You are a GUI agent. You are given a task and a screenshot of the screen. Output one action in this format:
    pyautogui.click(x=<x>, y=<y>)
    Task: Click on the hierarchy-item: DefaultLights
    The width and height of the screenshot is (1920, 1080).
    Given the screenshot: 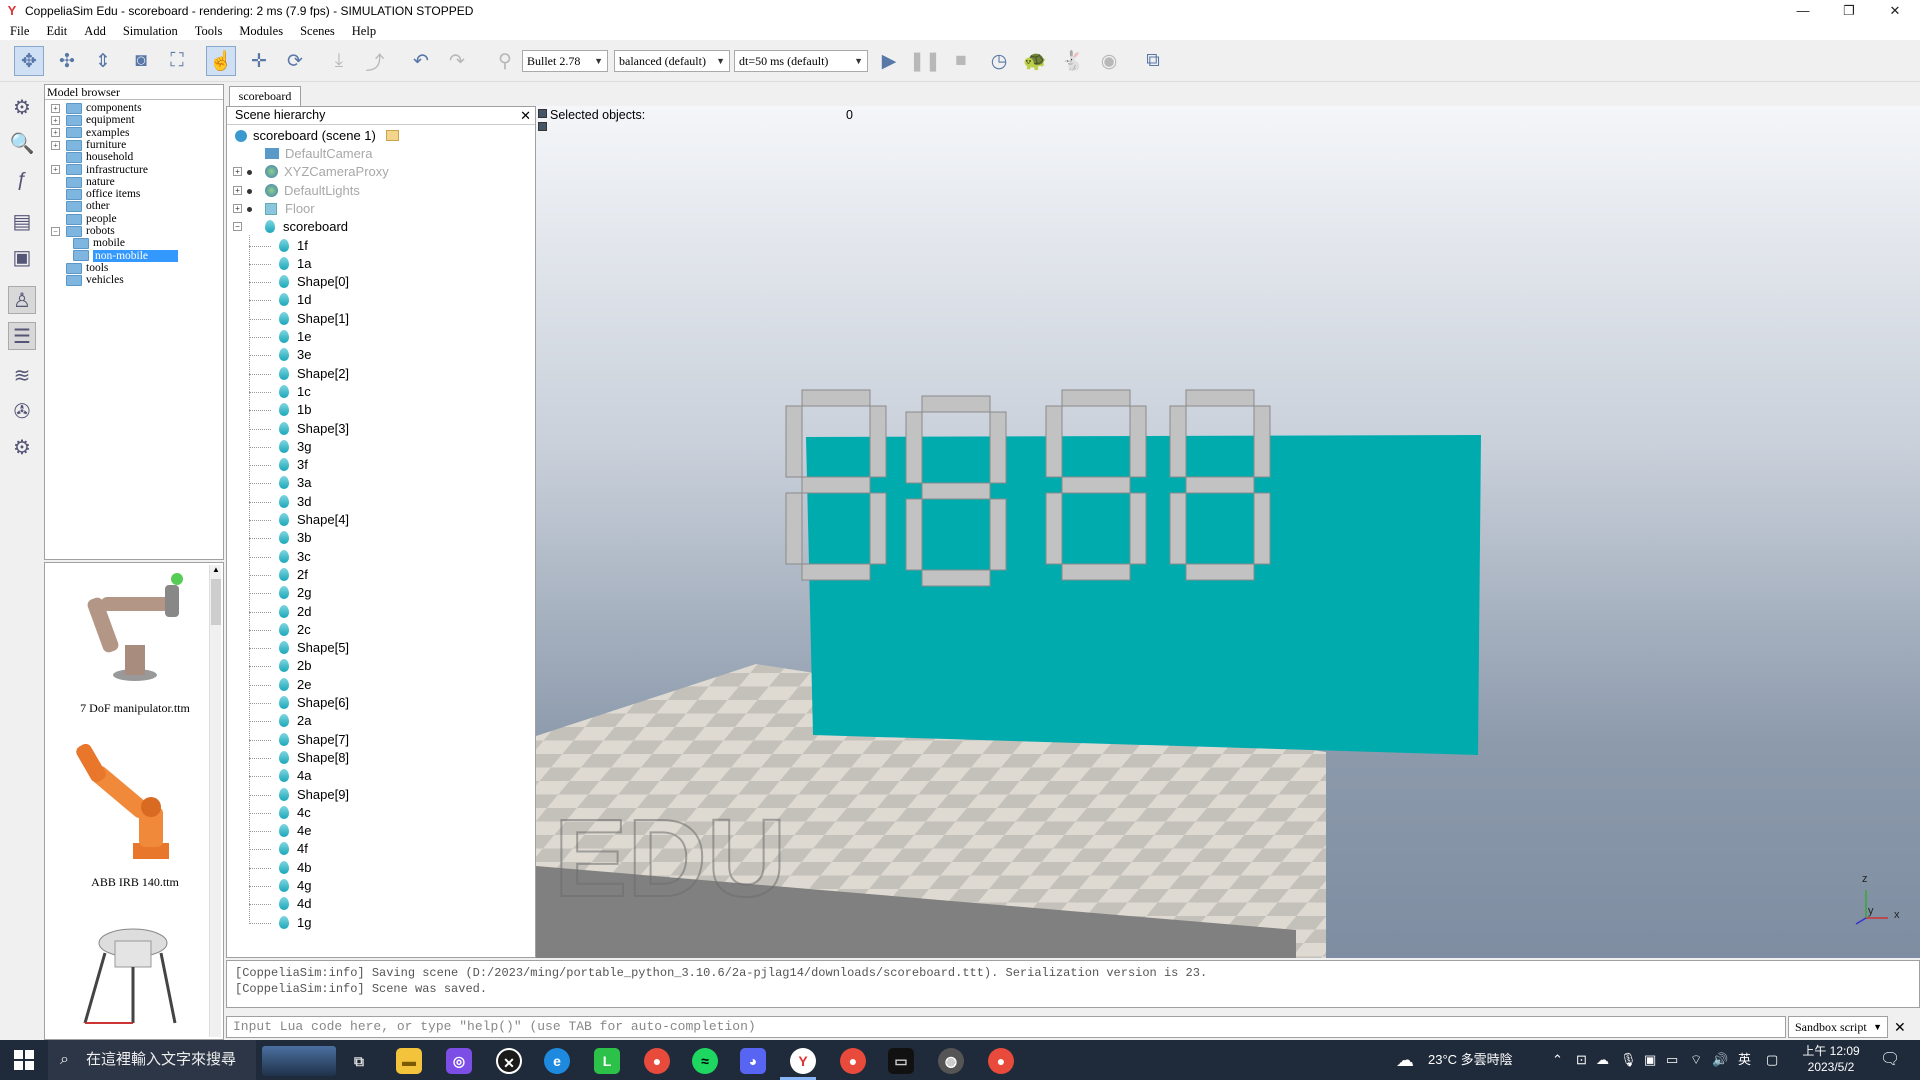 What is the action you would take?
    pyautogui.click(x=312, y=191)
    